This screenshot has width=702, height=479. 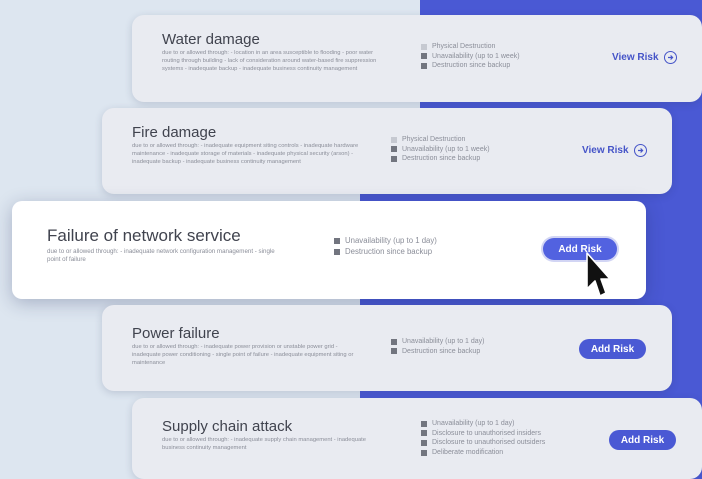 What do you see at coordinates (227, 426) in the screenshot?
I see `risk-title: Supply chain attack` at bounding box center [227, 426].